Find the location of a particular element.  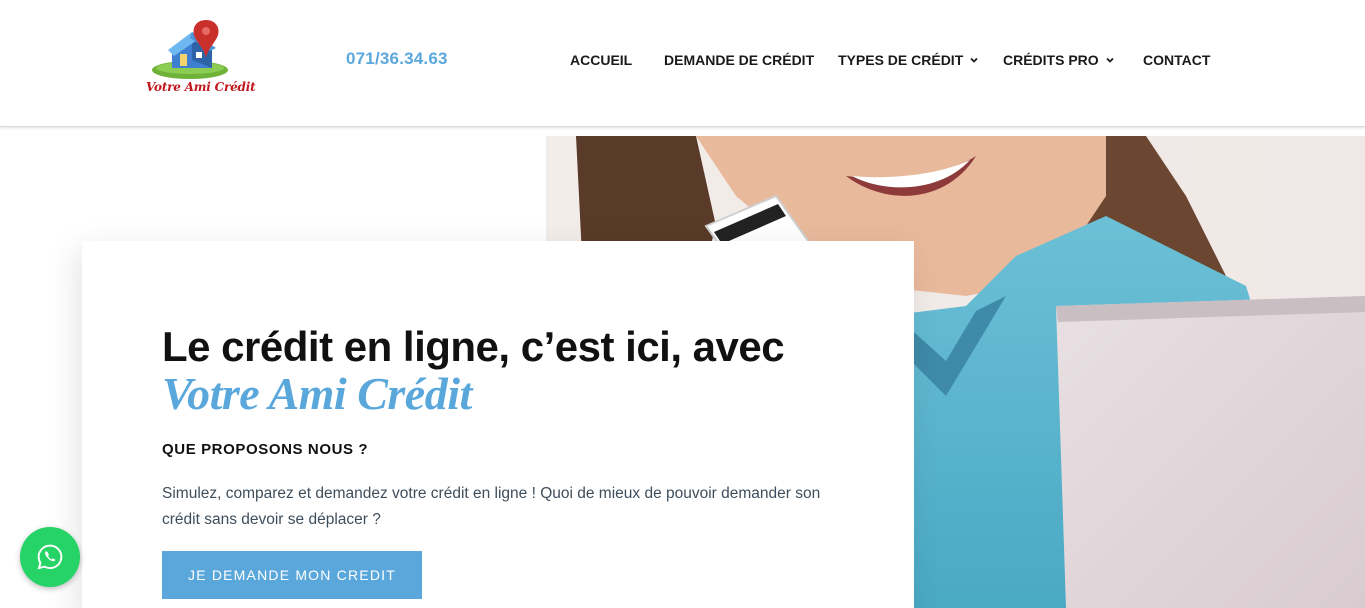

nav-item-label: CONTACT is located at coordinates (1177, 60).